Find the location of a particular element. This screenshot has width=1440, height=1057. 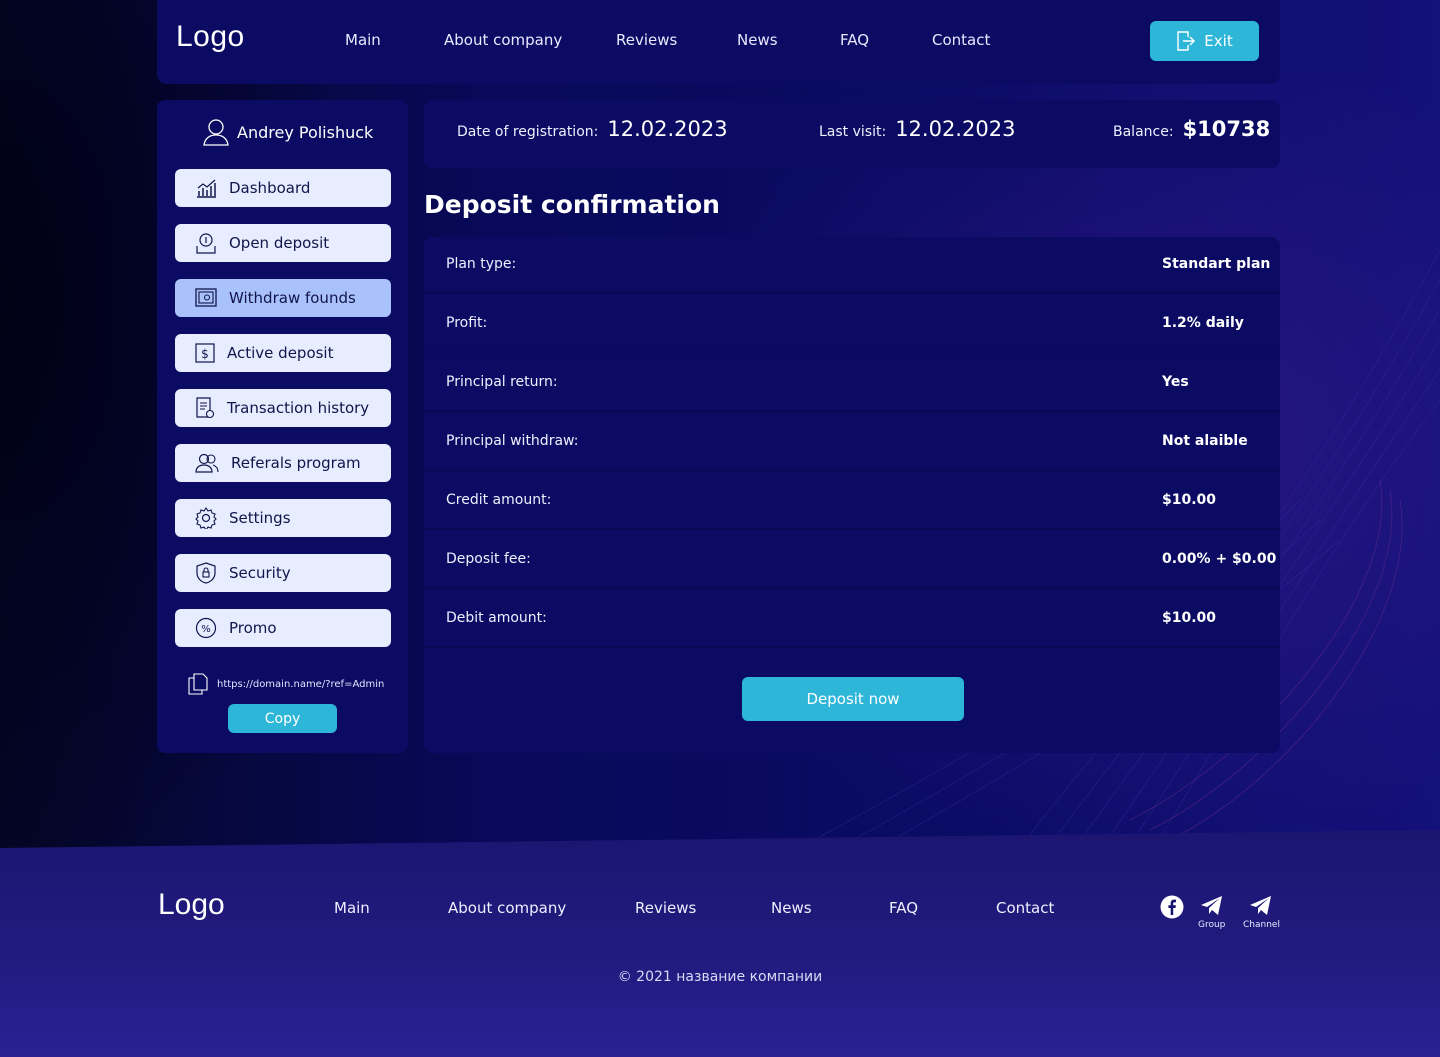

user-name: Andrey Polishuck is located at coordinates (305, 132).